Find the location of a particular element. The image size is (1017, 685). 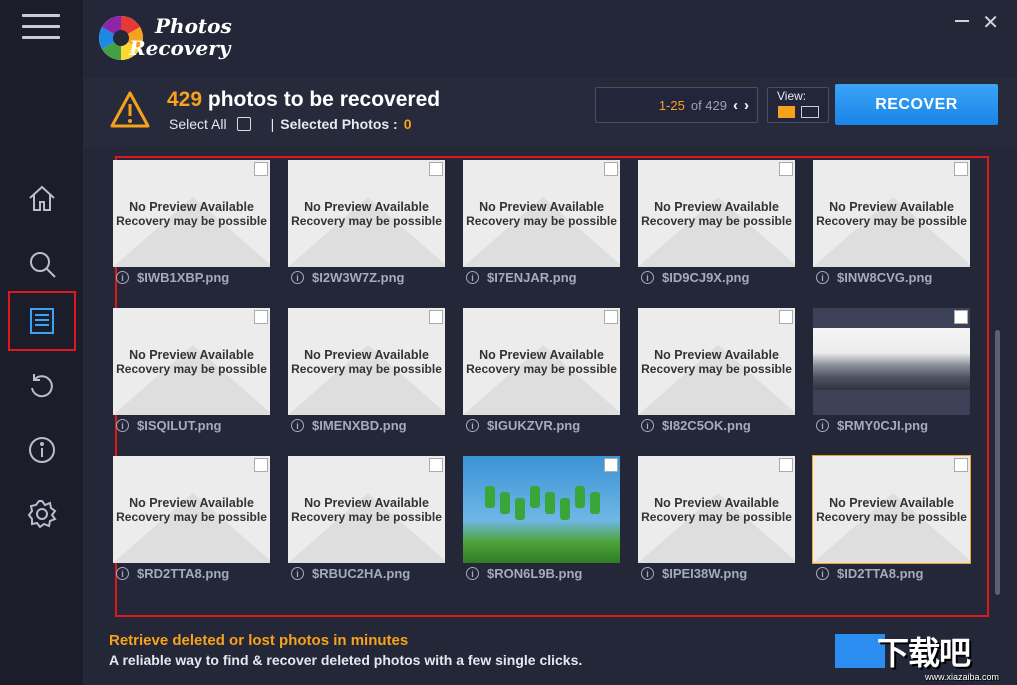

photo-filename: $I7ENJAR.png is located at coordinates (532, 277).